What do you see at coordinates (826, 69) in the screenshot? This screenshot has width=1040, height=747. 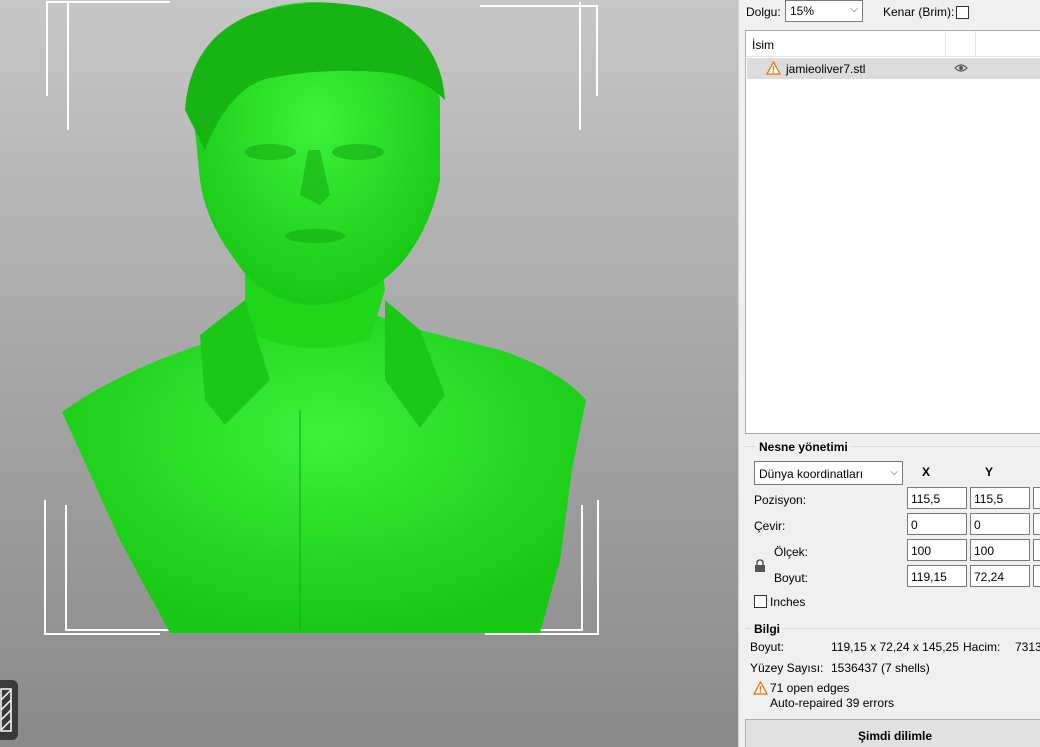 I see `object-name: jamieoliver7.stl` at bounding box center [826, 69].